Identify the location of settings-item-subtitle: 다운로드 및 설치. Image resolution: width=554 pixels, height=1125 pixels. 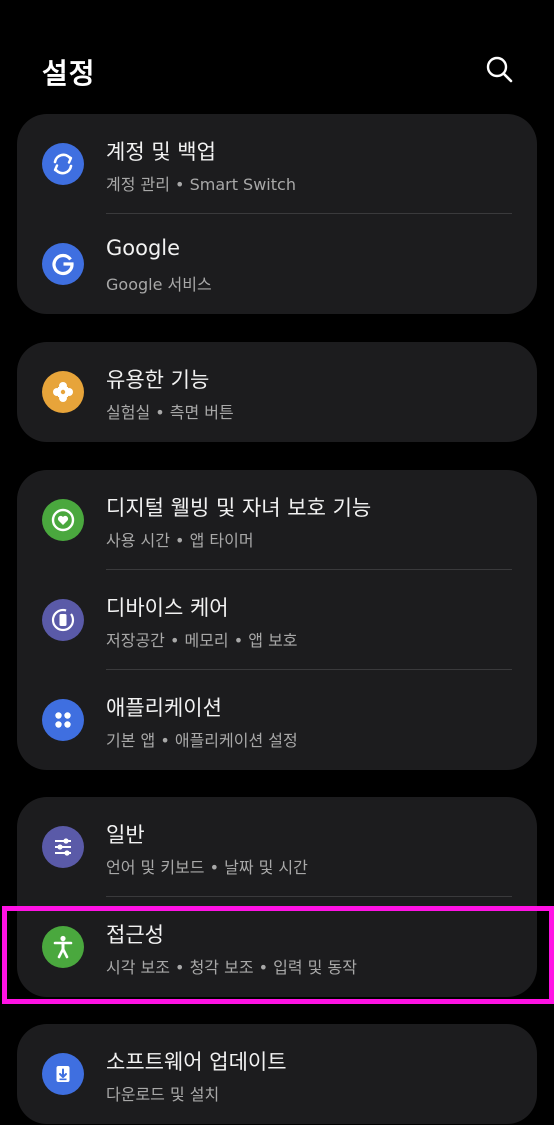
(163, 1094).